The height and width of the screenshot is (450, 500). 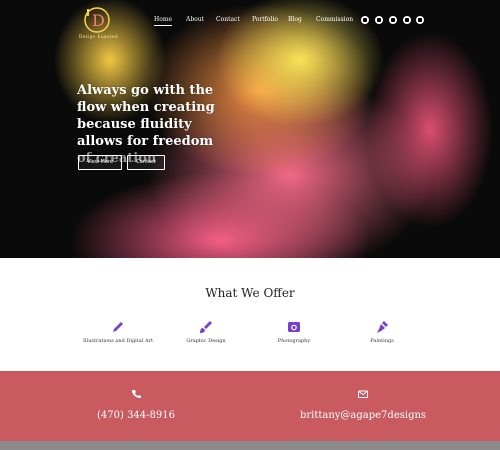 I want to click on nav-about: About, so click(x=195, y=19).